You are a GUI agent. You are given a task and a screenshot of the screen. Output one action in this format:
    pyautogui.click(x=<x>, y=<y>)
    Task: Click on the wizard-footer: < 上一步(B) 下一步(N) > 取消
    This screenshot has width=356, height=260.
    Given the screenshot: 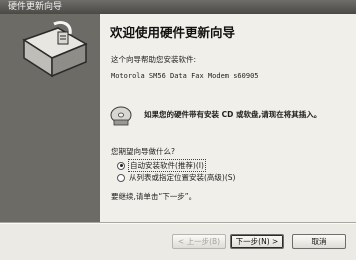 What is the action you would take?
    pyautogui.click(x=178, y=242)
    